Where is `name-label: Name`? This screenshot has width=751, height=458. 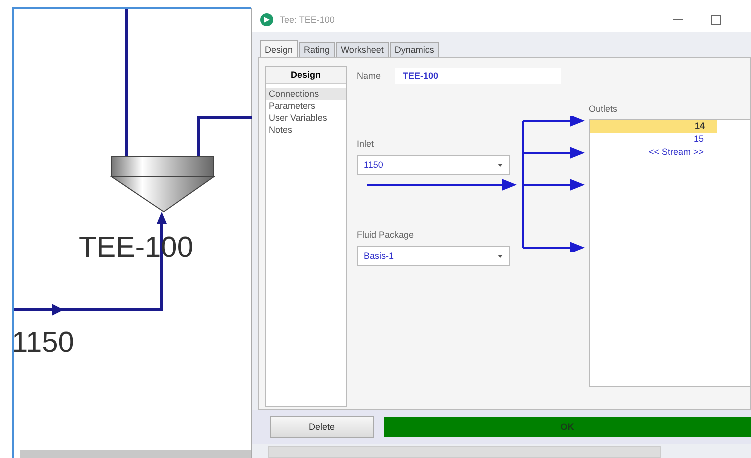
name-label: Name is located at coordinates (369, 76).